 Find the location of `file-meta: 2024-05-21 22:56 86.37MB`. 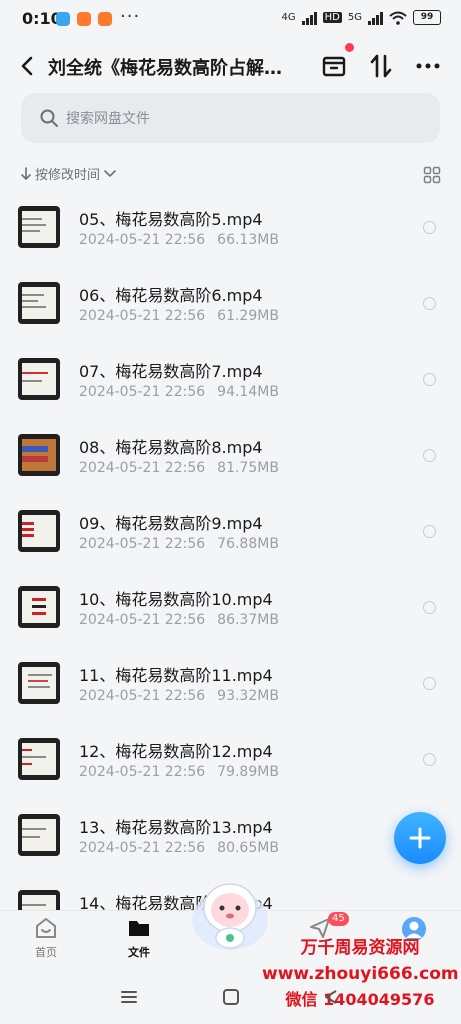

file-meta: 2024-05-21 22:56 86.37MB is located at coordinates (179, 620).